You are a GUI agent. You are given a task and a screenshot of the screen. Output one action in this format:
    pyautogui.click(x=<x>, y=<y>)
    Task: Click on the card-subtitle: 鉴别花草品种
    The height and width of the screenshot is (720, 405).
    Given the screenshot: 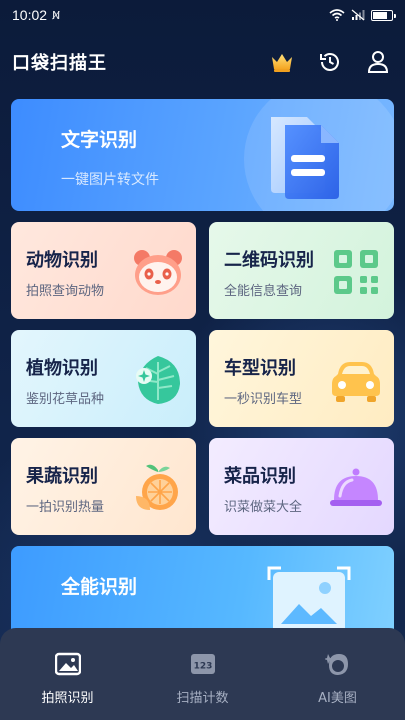 What is the action you would take?
    pyautogui.click(x=65, y=399)
    